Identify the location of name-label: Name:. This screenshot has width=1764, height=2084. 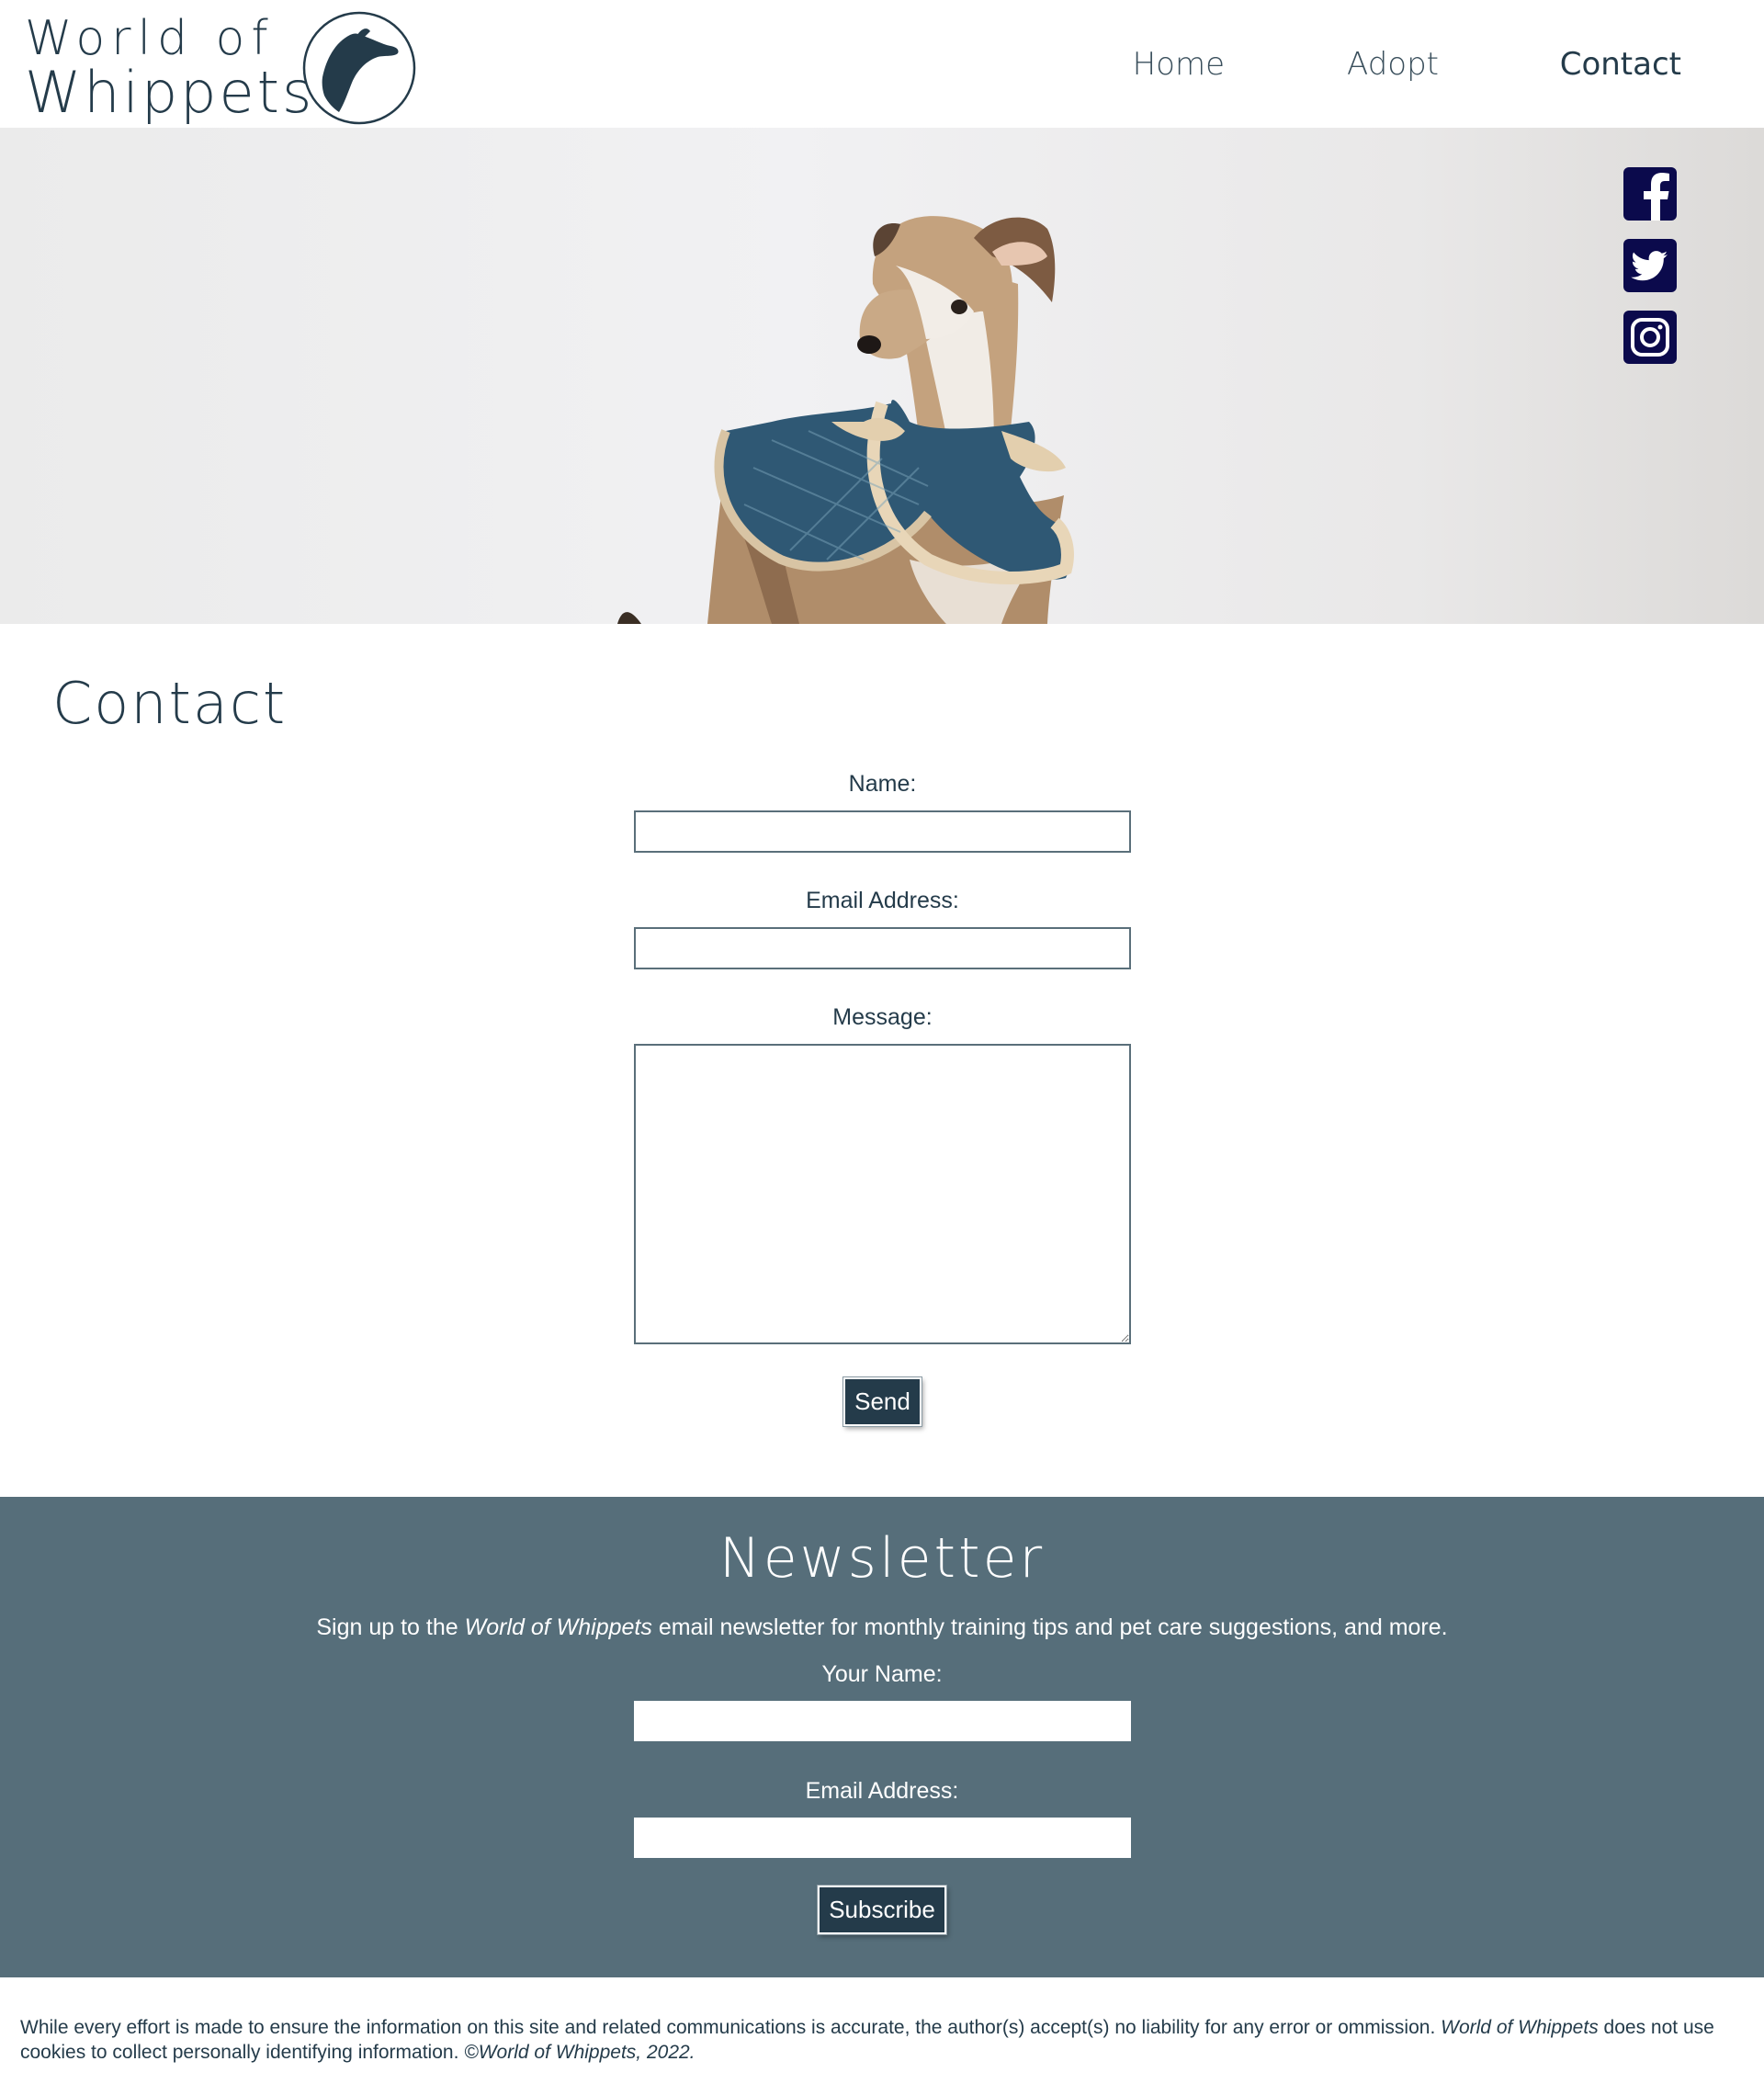
(882, 784).